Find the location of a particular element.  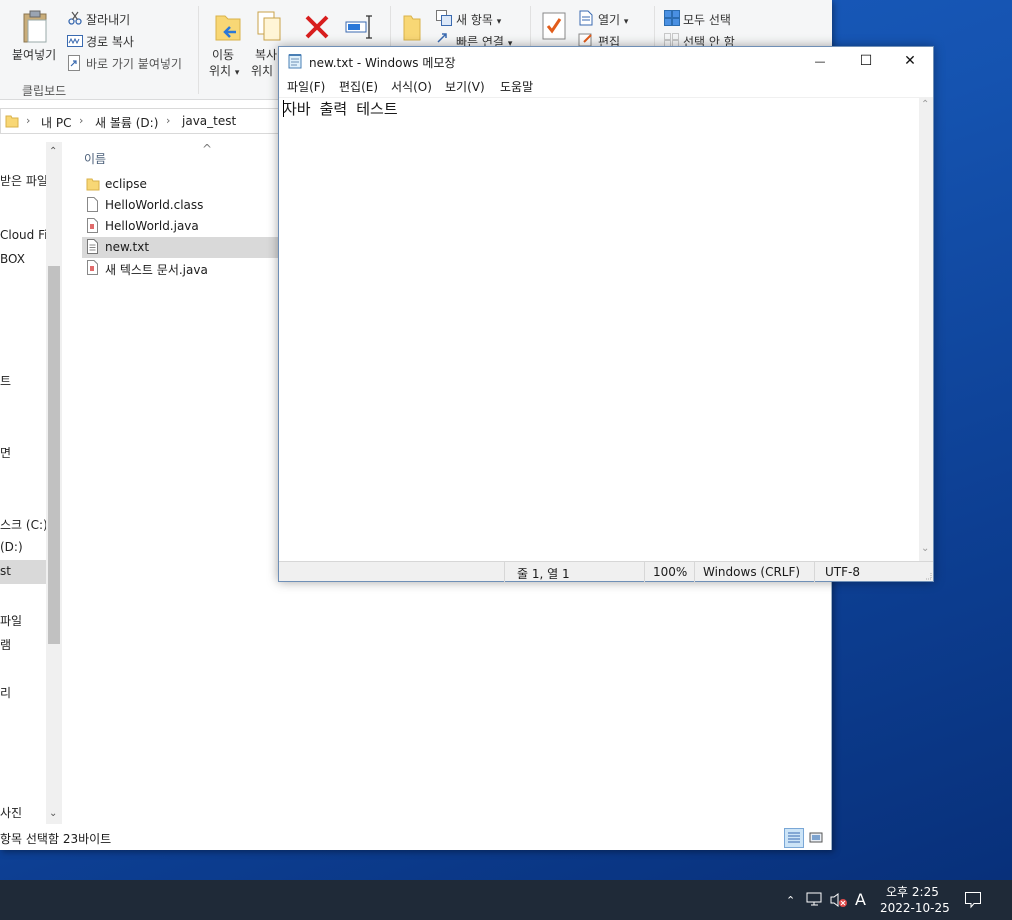

nav-item: (D:) is located at coordinates (11, 547).